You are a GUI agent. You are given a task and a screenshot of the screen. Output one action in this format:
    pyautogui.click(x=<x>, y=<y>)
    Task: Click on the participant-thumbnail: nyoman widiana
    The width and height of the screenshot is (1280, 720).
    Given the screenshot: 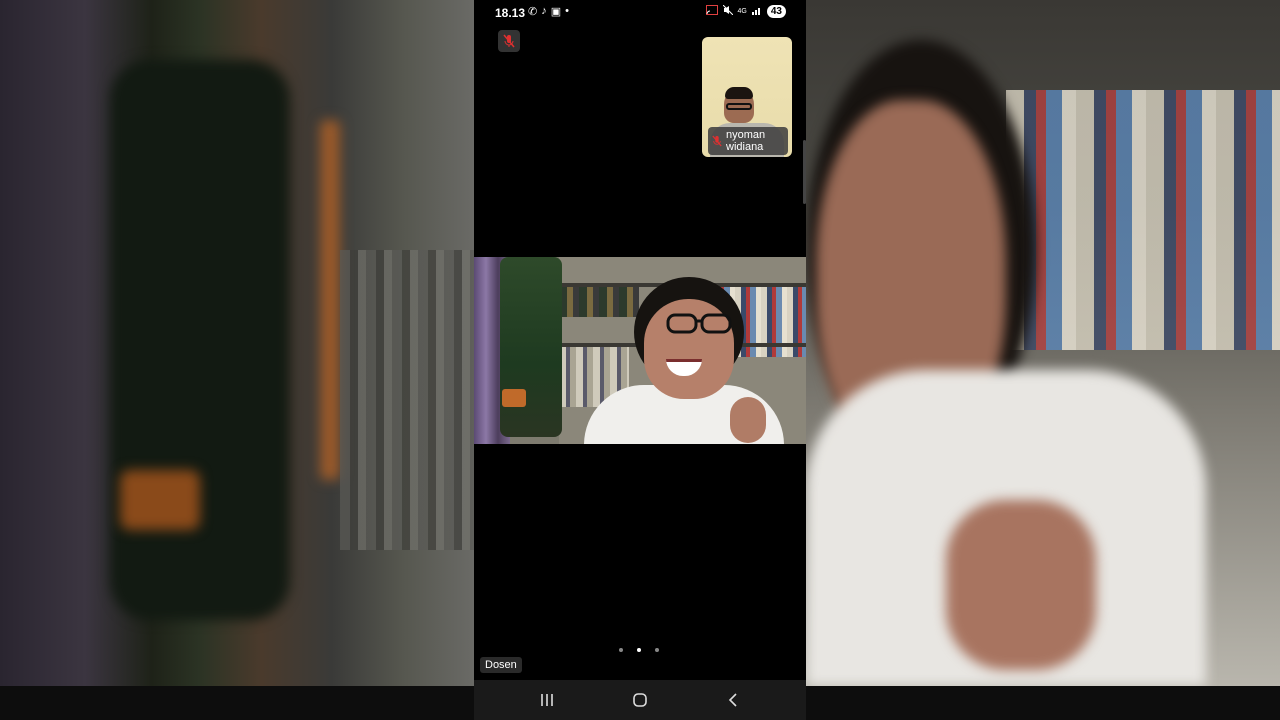 What is the action you would take?
    pyautogui.click(x=747, y=97)
    